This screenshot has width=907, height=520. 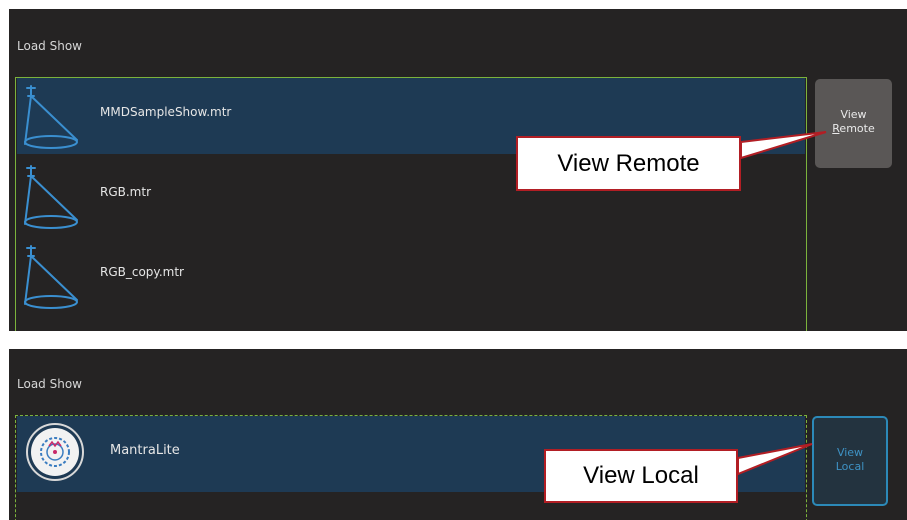 I want to click on callout-view-remote: View Remote, so click(x=628, y=163).